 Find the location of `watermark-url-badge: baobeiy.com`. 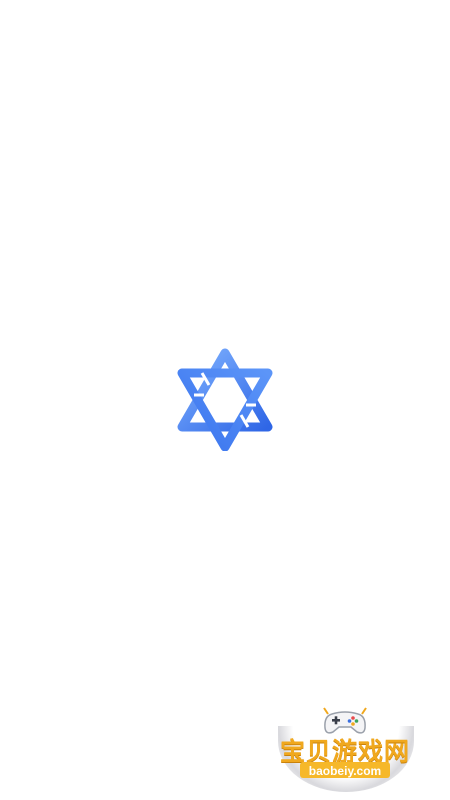

watermark-url-badge: baobeiy.com is located at coordinates (345, 770).